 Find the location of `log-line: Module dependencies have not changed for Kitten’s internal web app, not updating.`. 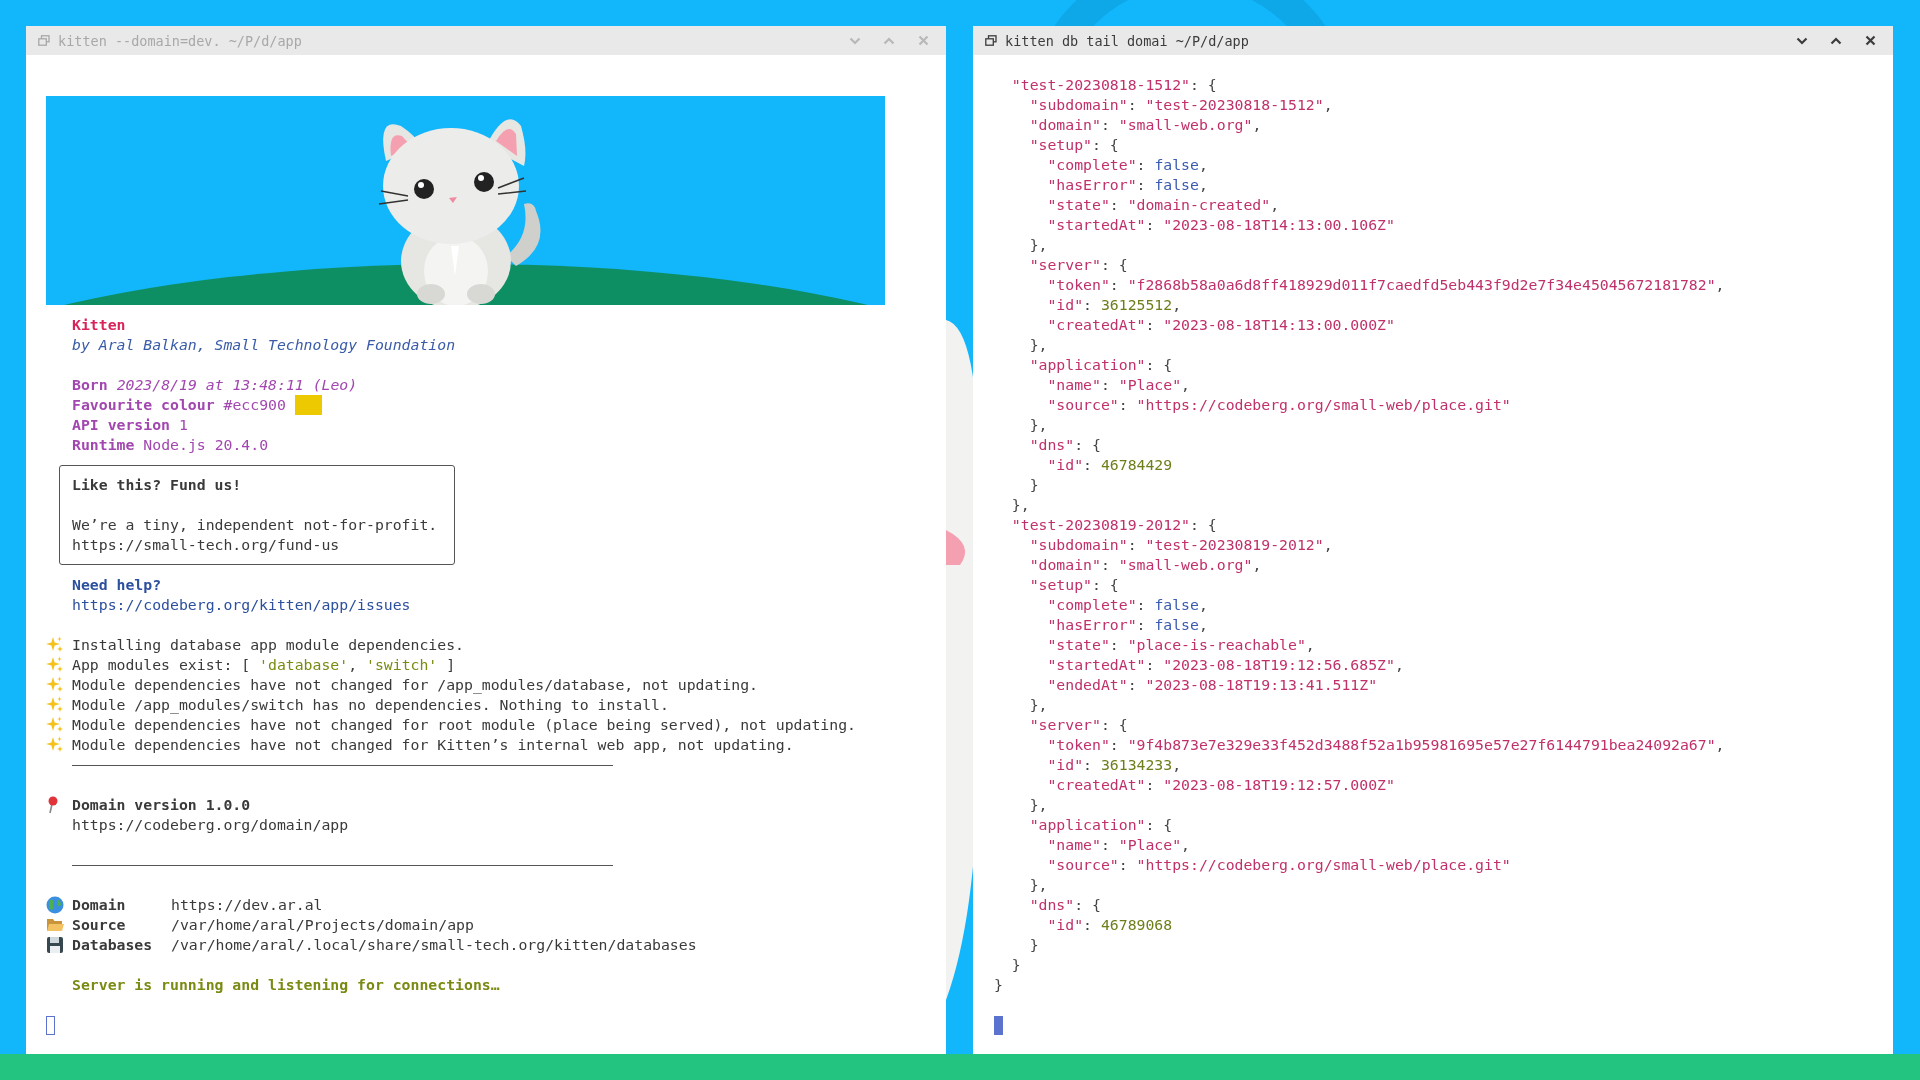

log-line: Module dependencies have not changed for Kitten’s internal web app, not updating. is located at coordinates (433, 745).